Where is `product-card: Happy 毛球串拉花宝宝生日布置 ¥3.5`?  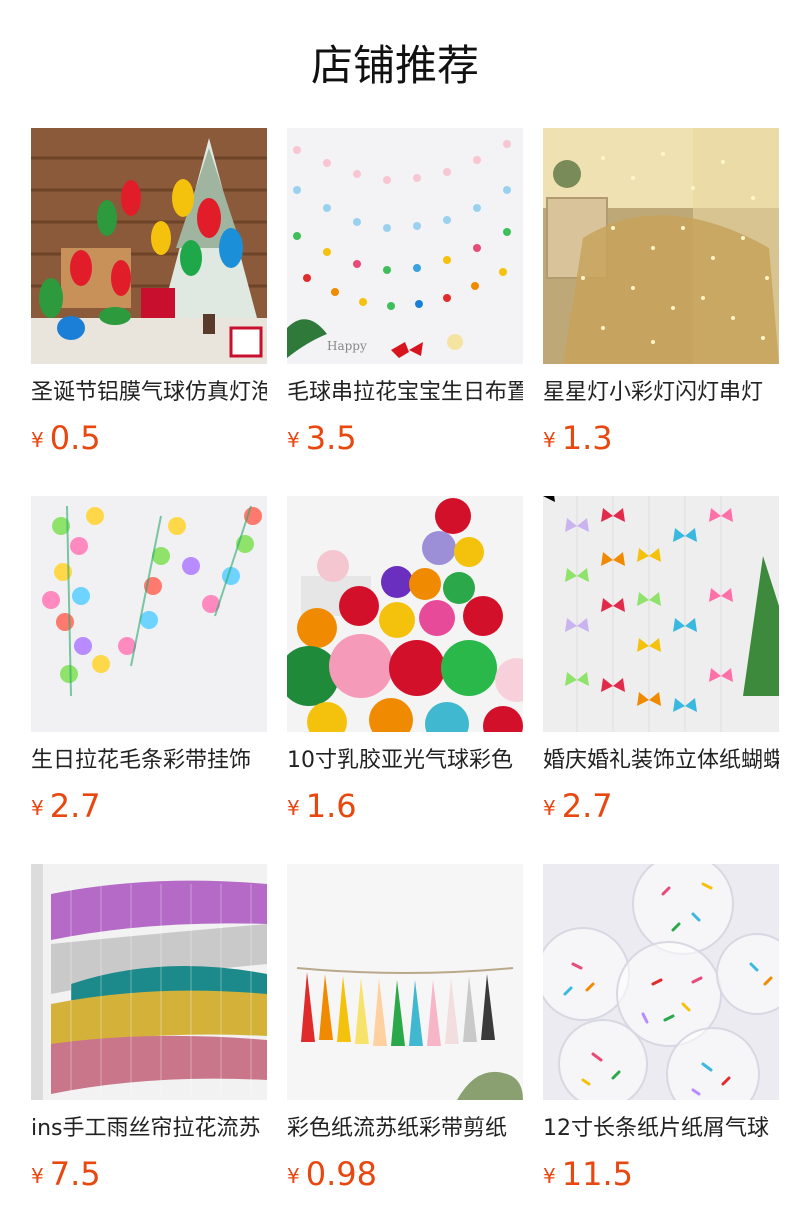 product-card: Happy 毛球串拉花宝宝生日布置 ¥3.5 is located at coordinates (405, 292).